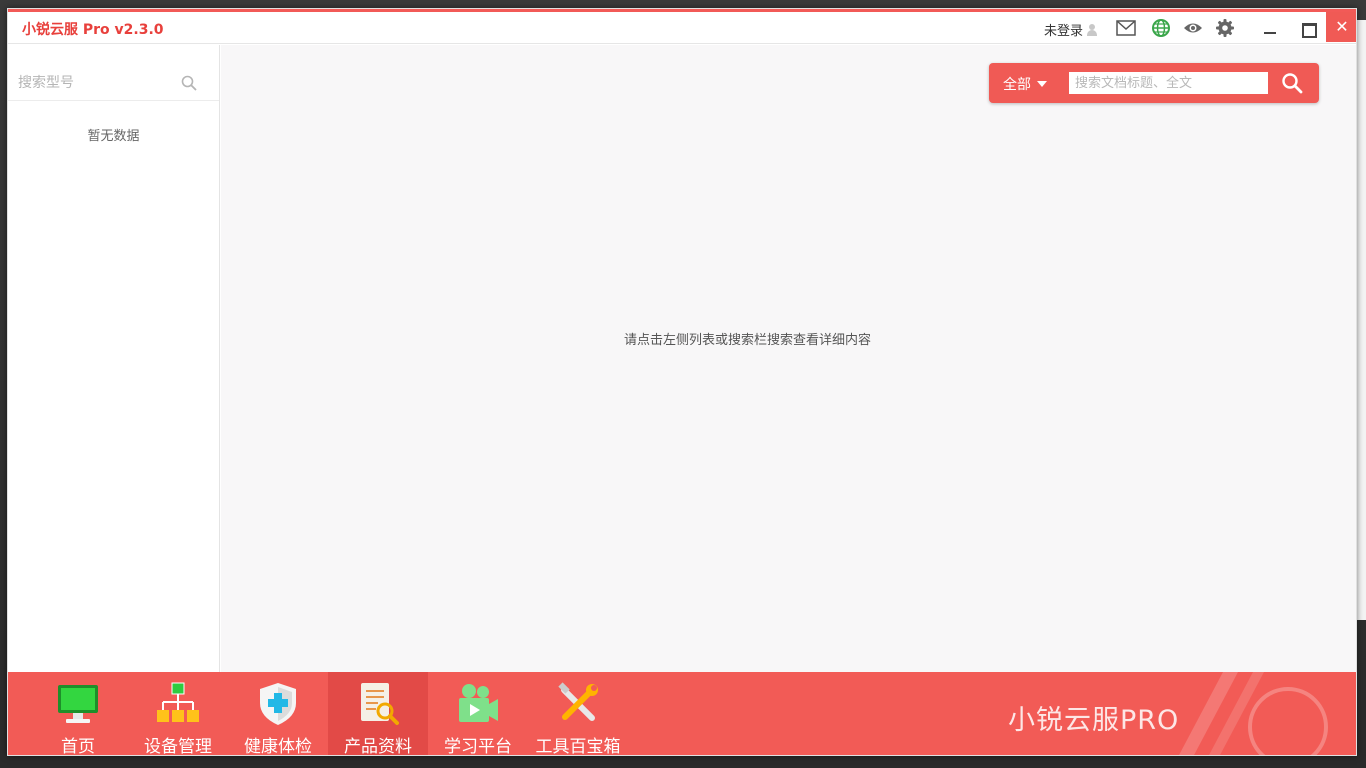 Image resolution: width=1366 pixels, height=768 pixels. I want to click on video-camera-icon, so click(478, 703).